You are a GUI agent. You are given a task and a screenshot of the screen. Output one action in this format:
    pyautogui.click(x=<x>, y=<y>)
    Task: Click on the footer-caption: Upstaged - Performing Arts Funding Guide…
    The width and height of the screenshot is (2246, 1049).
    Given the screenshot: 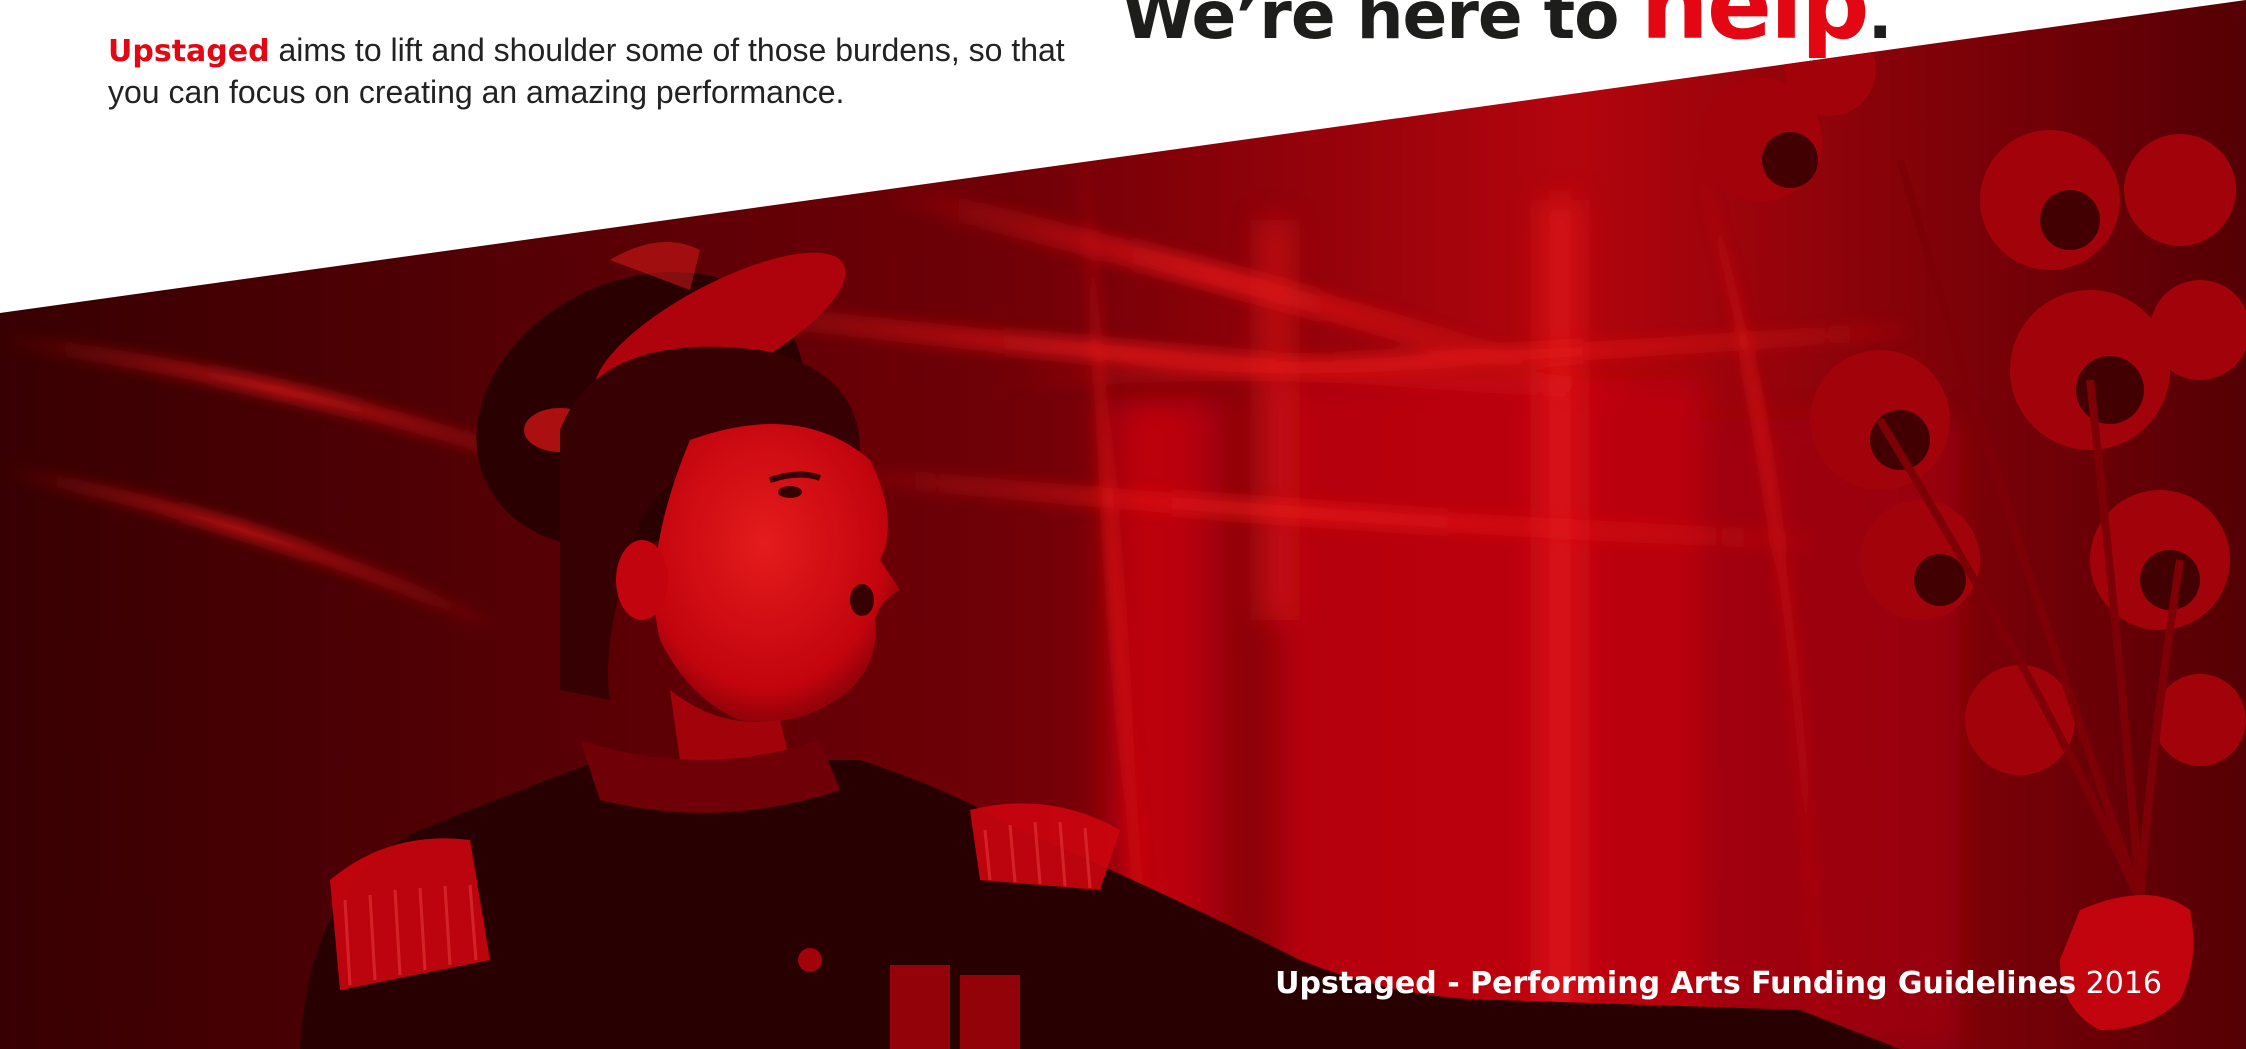 What is the action you would take?
    pyautogui.click(x=1718, y=983)
    